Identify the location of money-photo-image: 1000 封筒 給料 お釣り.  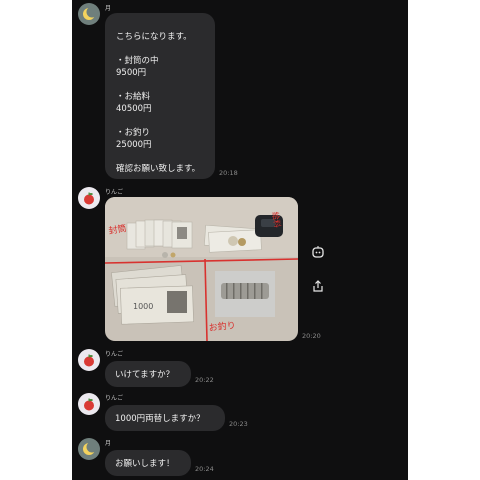
(201, 269).